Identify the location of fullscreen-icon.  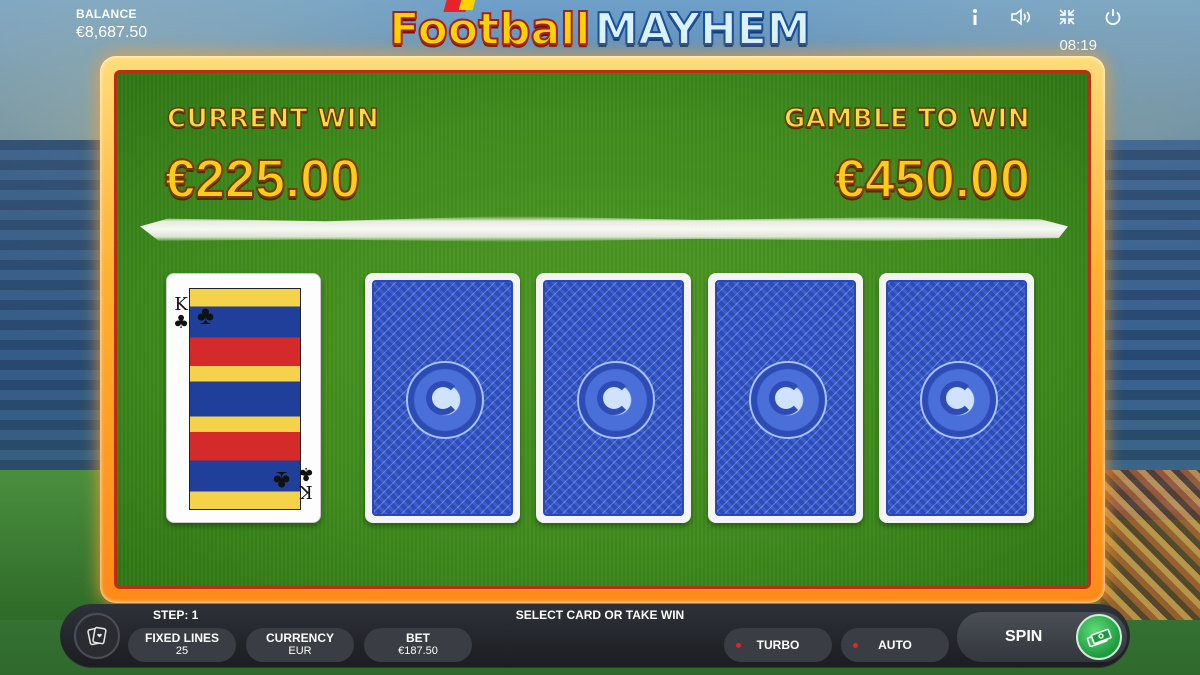
(1067, 17).